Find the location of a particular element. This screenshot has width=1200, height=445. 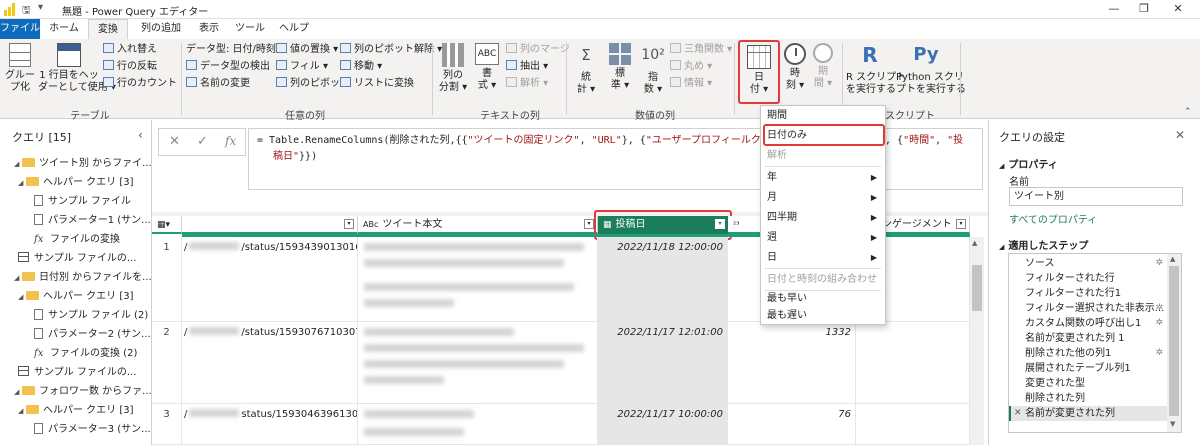

merge-columns-button: 列のマージ is located at coordinates (538, 50).